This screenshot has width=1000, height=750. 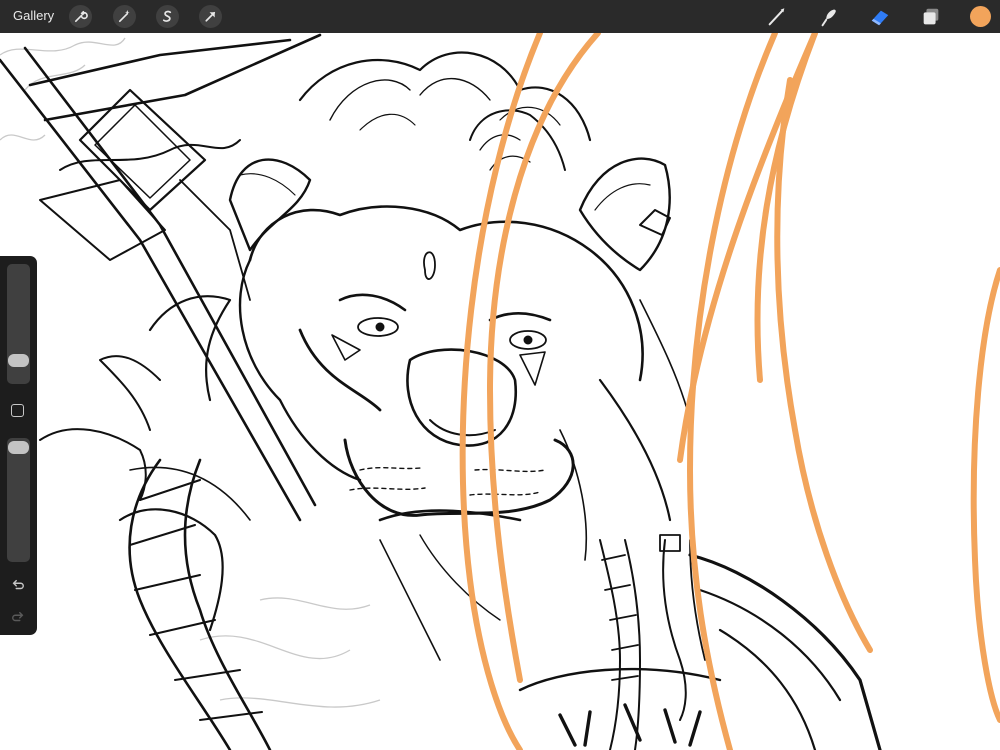 I want to click on layers-icon, so click(x=931, y=17).